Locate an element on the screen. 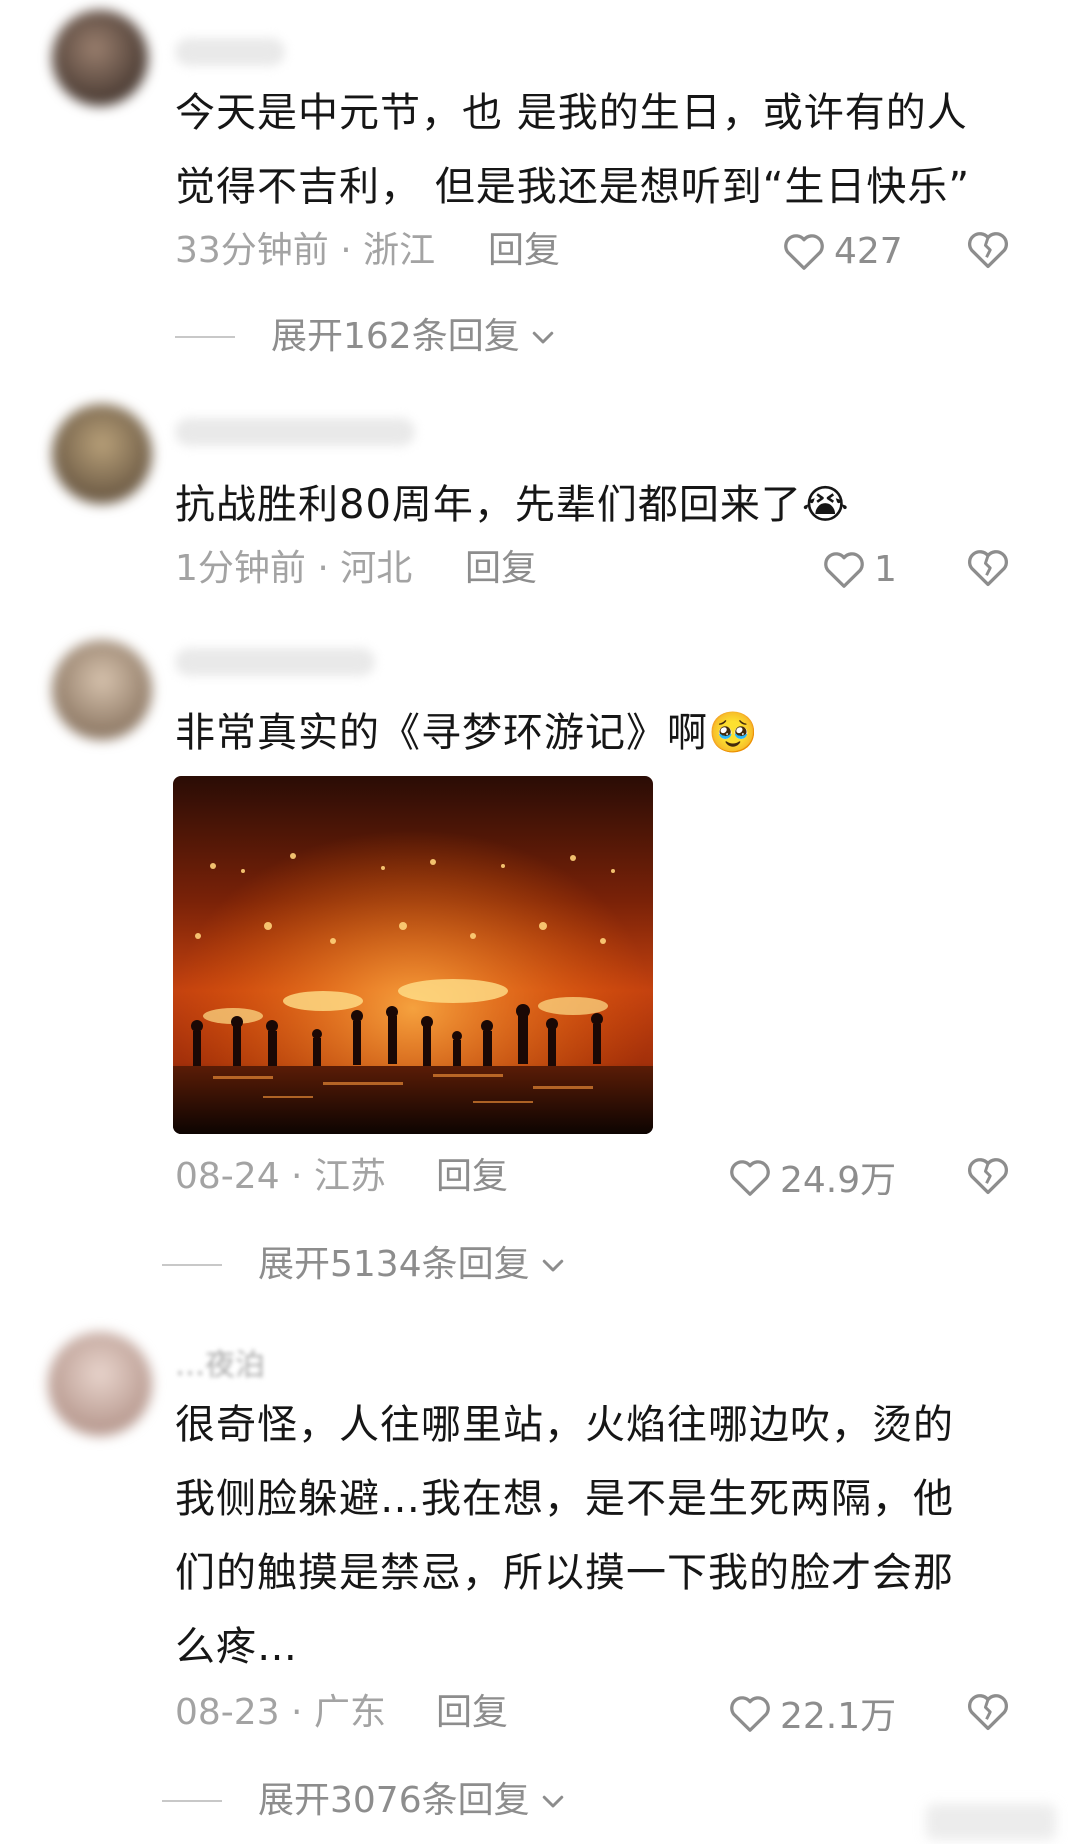  expand-replies-button: 展开162条回复 is located at coordinates (366, 337).